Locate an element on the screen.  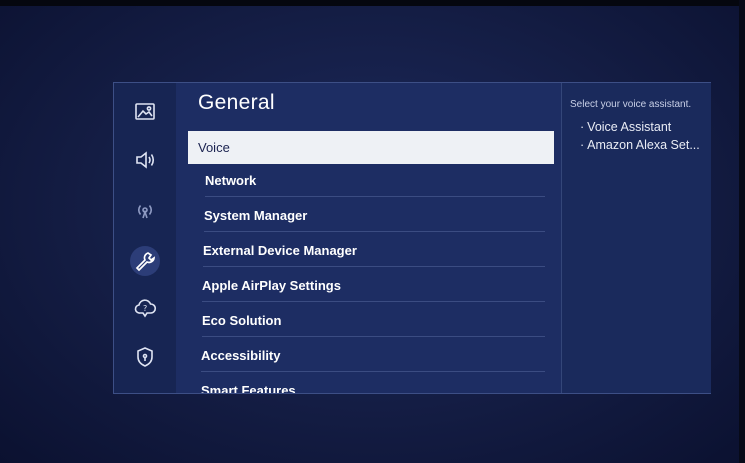
menu-item-label: Voice is located at coordinates (214, 147).